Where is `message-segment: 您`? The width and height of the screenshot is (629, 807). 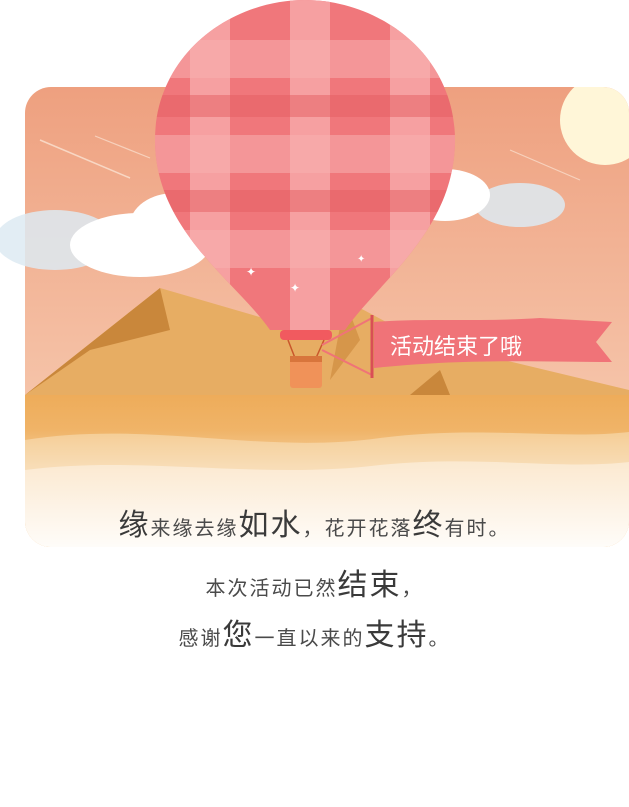 message-segment: 您 is located at coordinates (238, 635).